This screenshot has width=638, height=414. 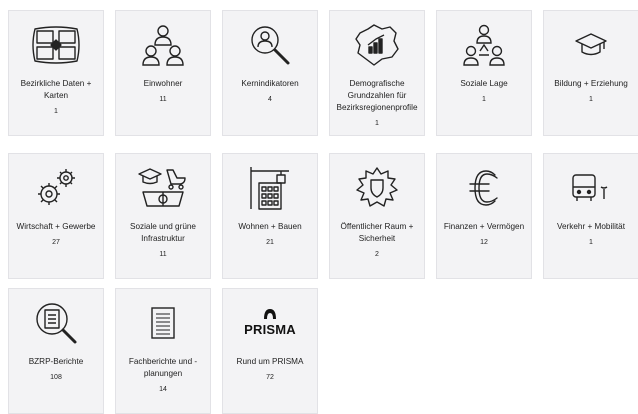 I want to click on infrastructure-icon, so click(x=163, y=188).